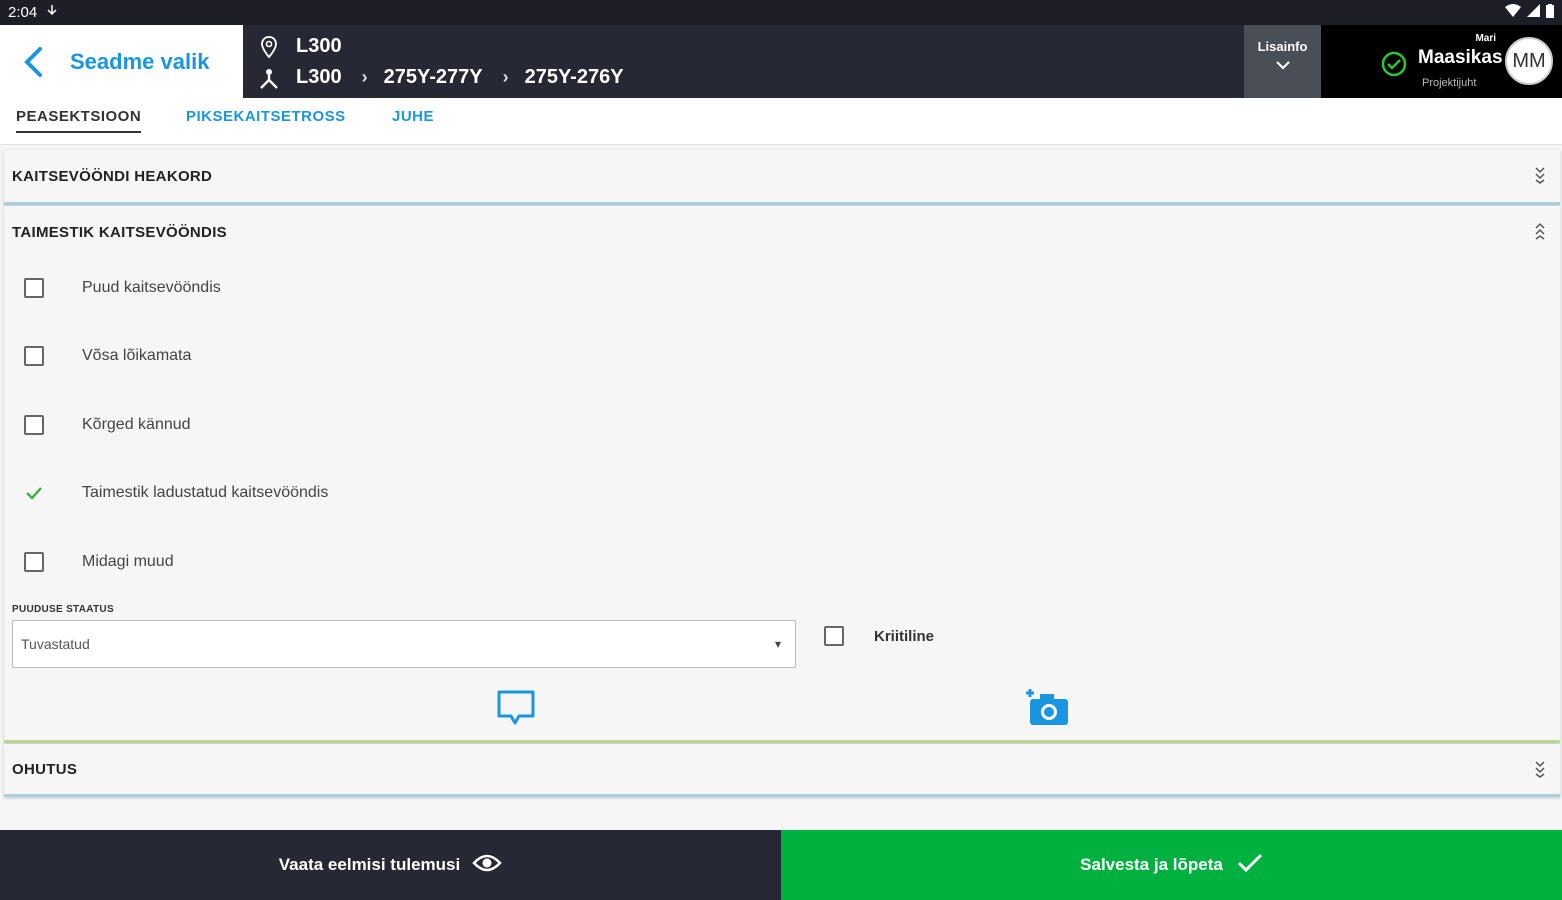 The image size is (1562, 900). Describe the element at coordinates (63, 609) in the screenshot. I see `status-field-label: PUUDUSE STAATUS` at that location.